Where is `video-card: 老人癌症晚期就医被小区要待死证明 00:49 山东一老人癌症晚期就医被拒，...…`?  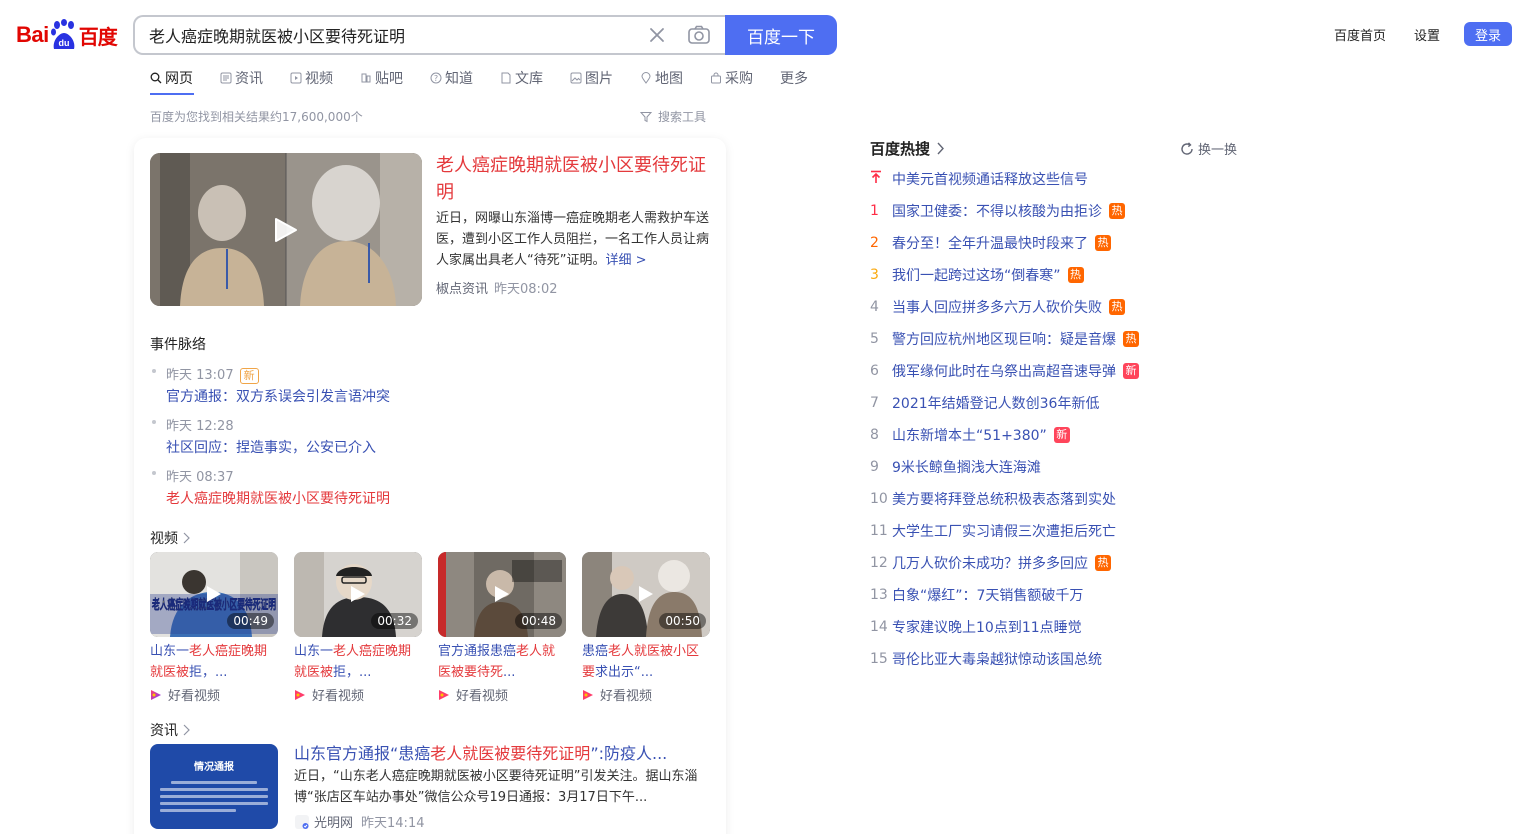 video-card: 老人癌症晚期就医被小区要待死证明 00:49 山东一老人癌症晚期就医被拒，...… is located at coordinates (214, 628).